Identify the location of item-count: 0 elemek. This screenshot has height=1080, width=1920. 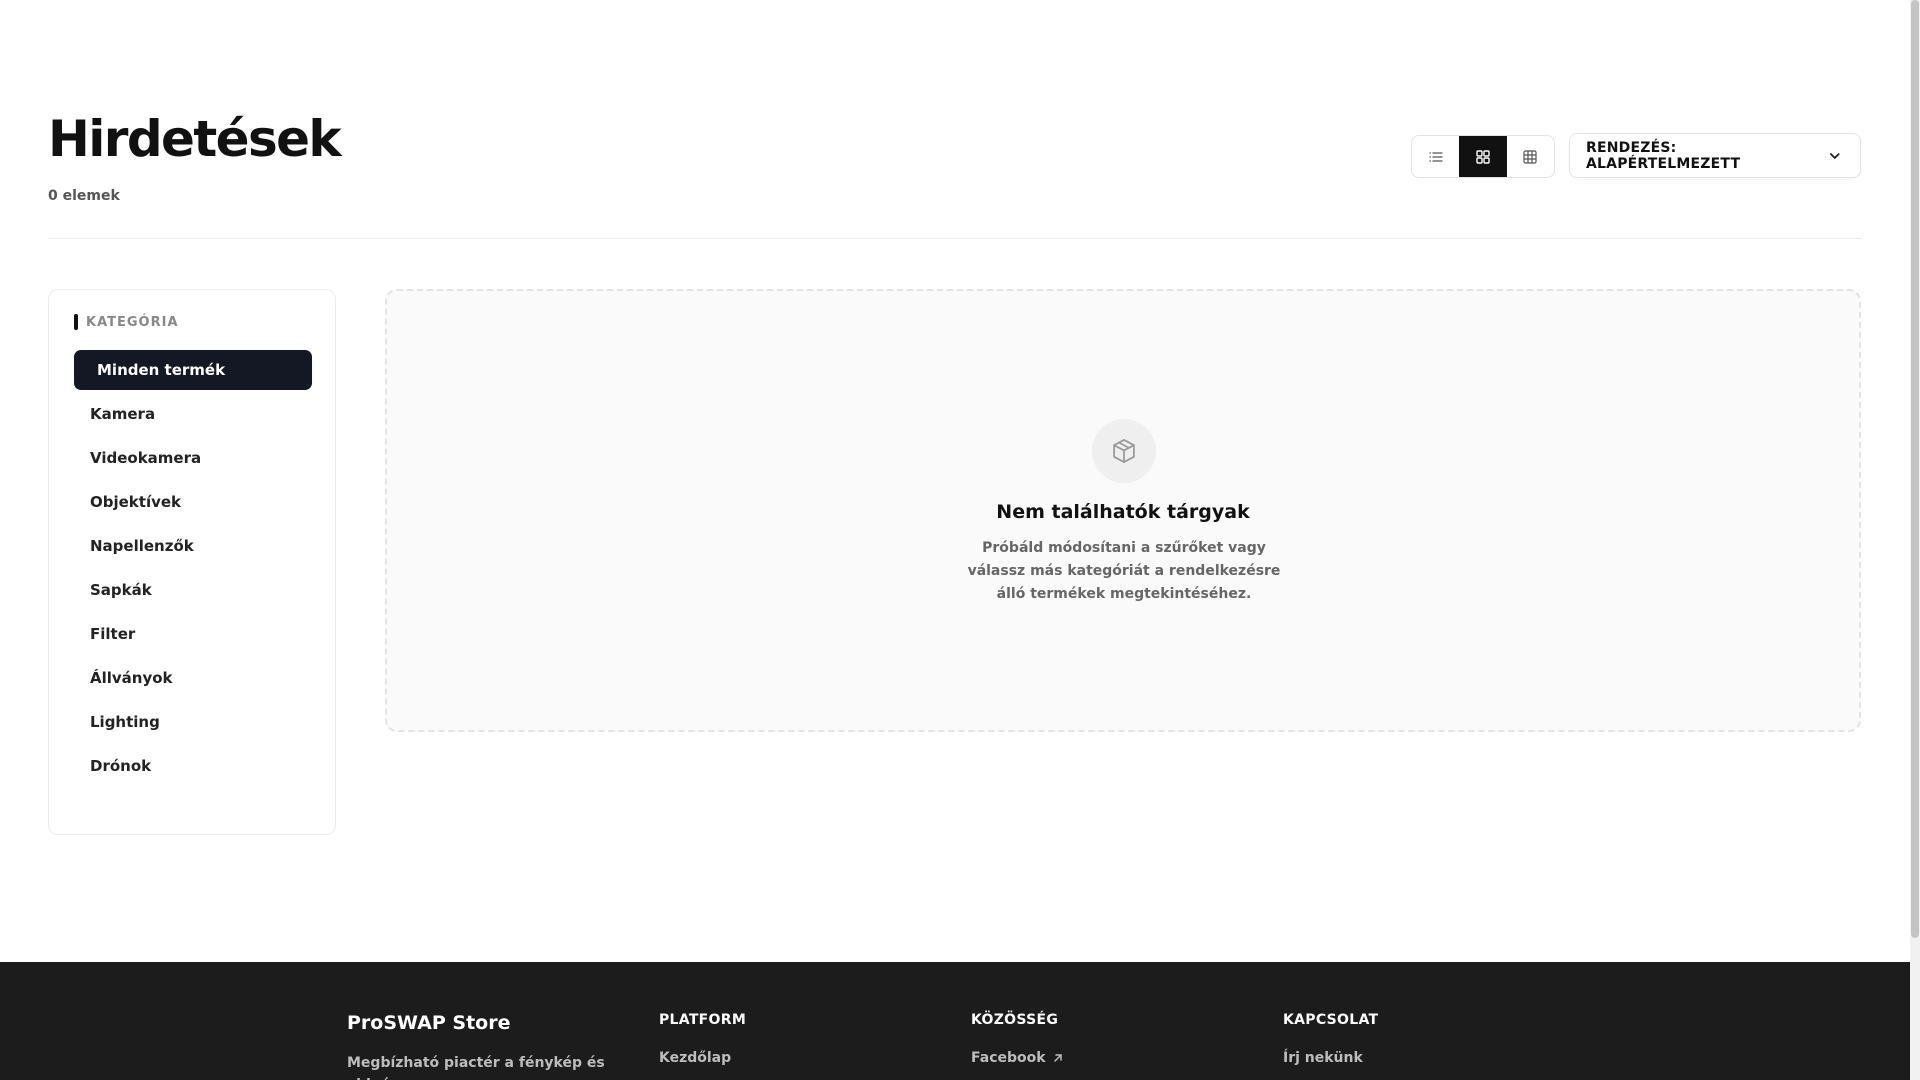
(84, 196).